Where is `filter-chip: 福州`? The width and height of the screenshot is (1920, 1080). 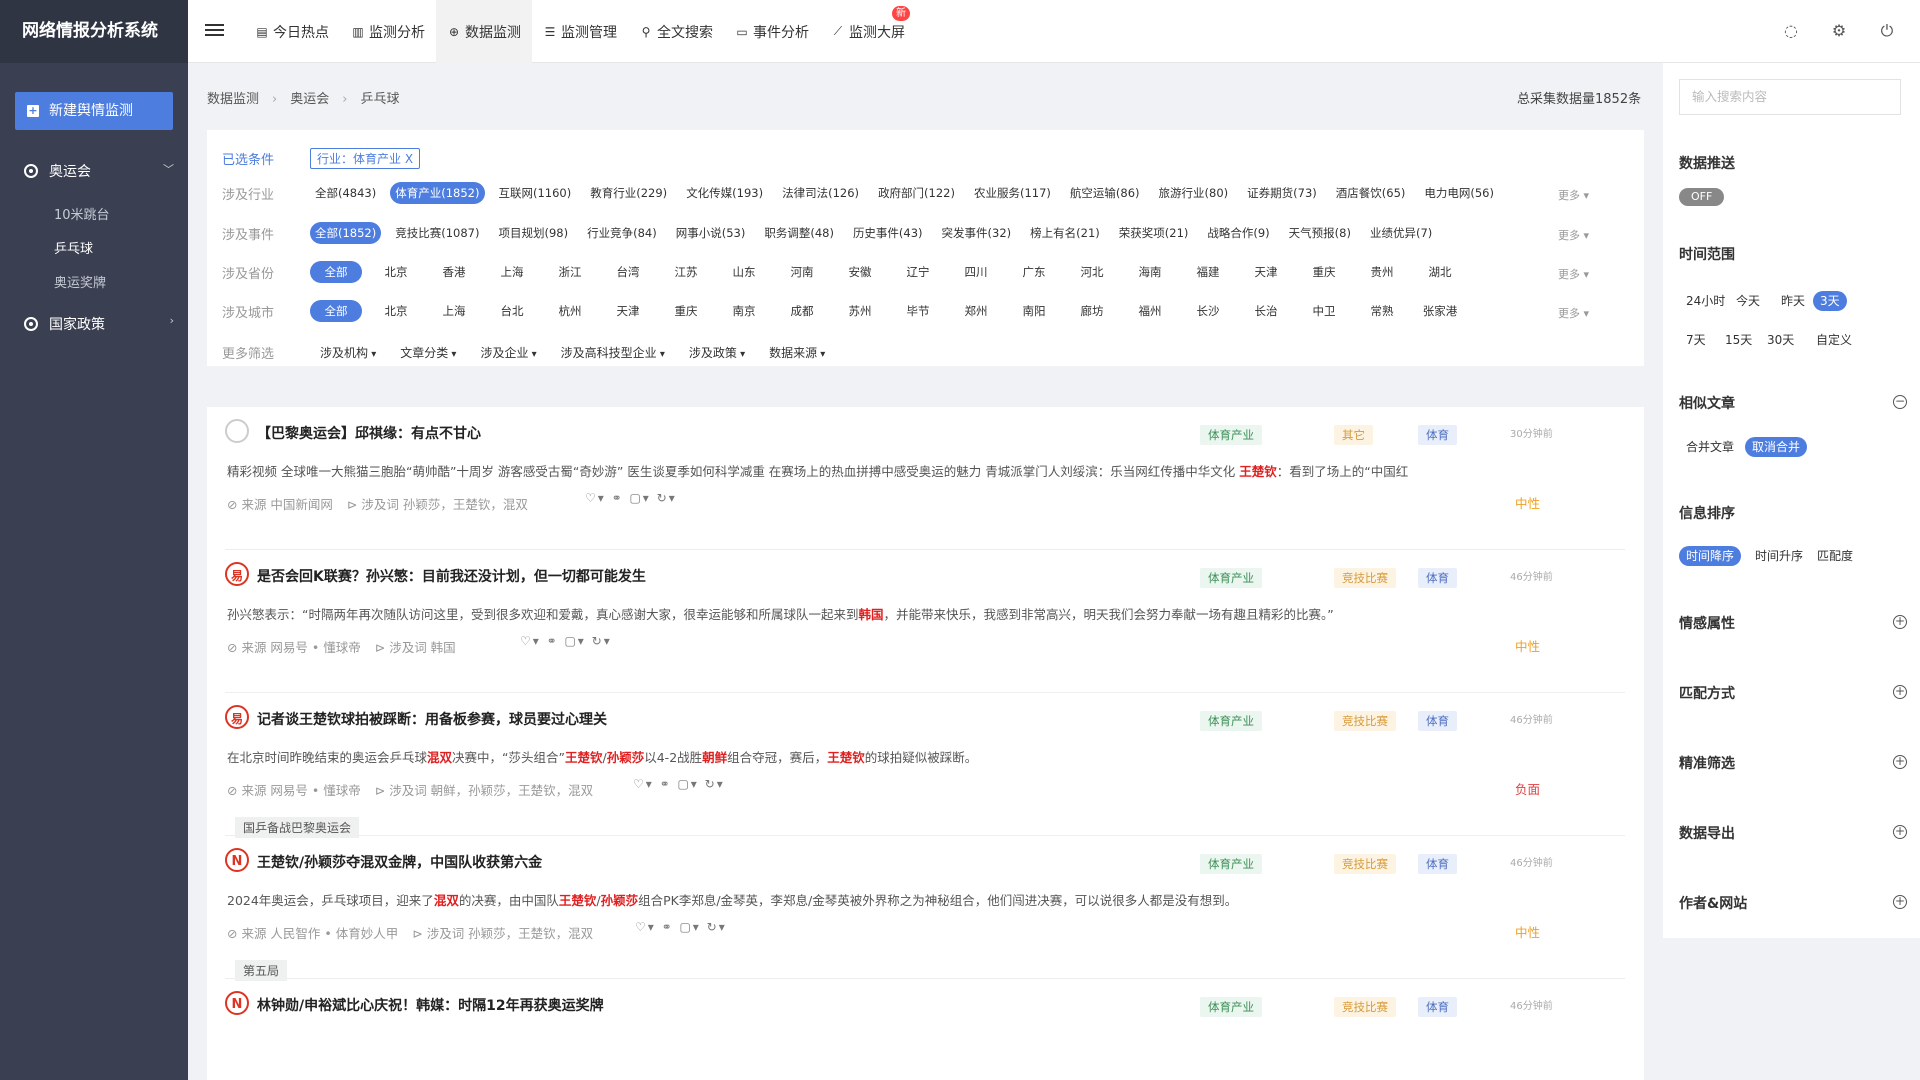 filter-chip: 福州 is located at coordinates (1150, 311).